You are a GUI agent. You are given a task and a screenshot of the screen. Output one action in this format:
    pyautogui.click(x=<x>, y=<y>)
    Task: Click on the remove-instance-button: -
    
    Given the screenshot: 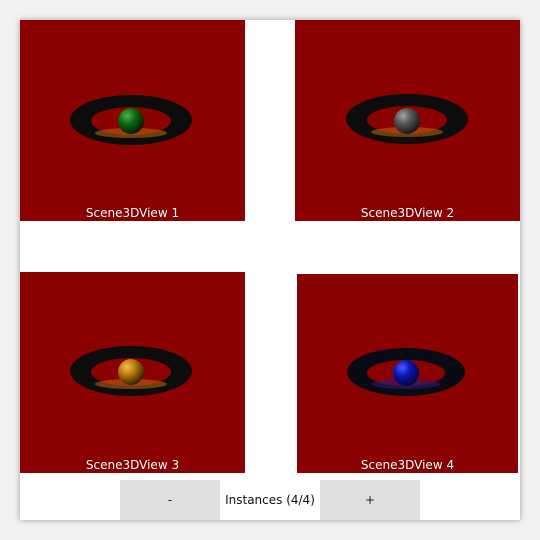 What is the action you would take?
    pyautogui.click(x=170, y=500)
    